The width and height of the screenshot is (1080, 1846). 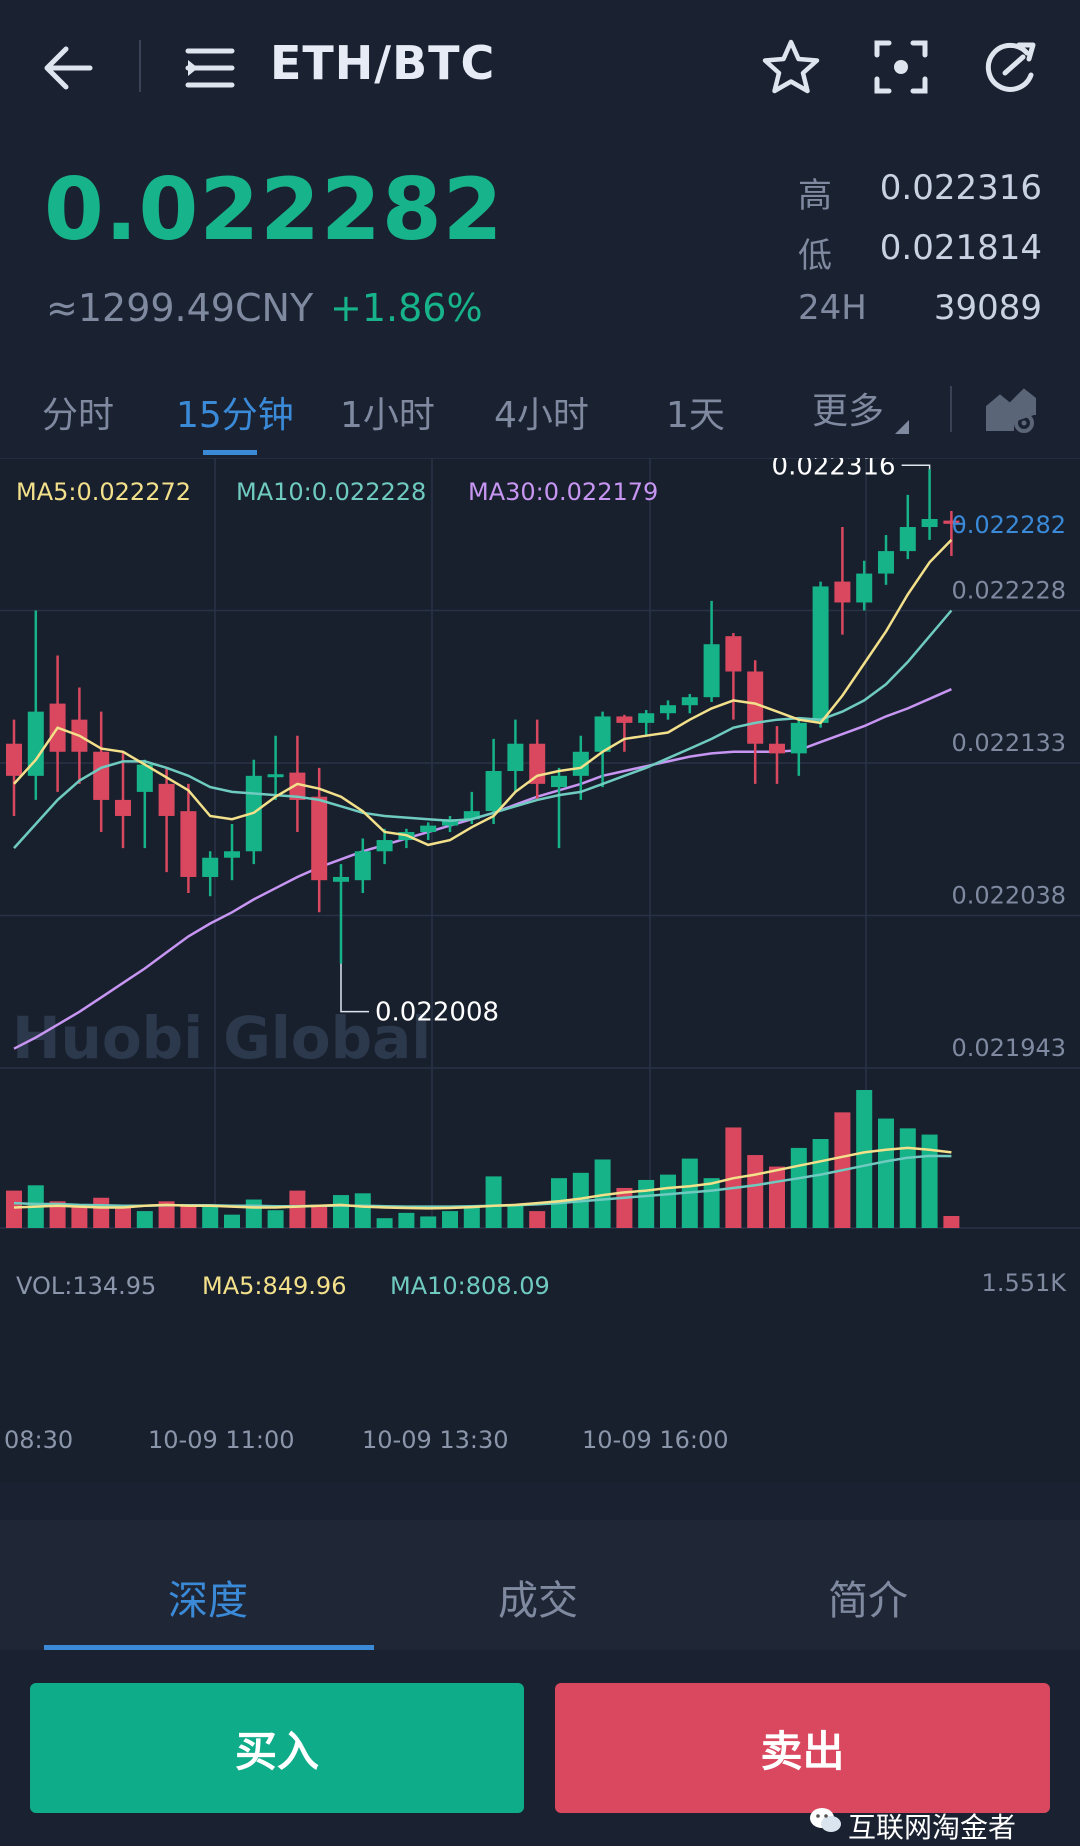 I want to click on x-tick-label: 10-09 11:00, so click(x=221, y=1440).